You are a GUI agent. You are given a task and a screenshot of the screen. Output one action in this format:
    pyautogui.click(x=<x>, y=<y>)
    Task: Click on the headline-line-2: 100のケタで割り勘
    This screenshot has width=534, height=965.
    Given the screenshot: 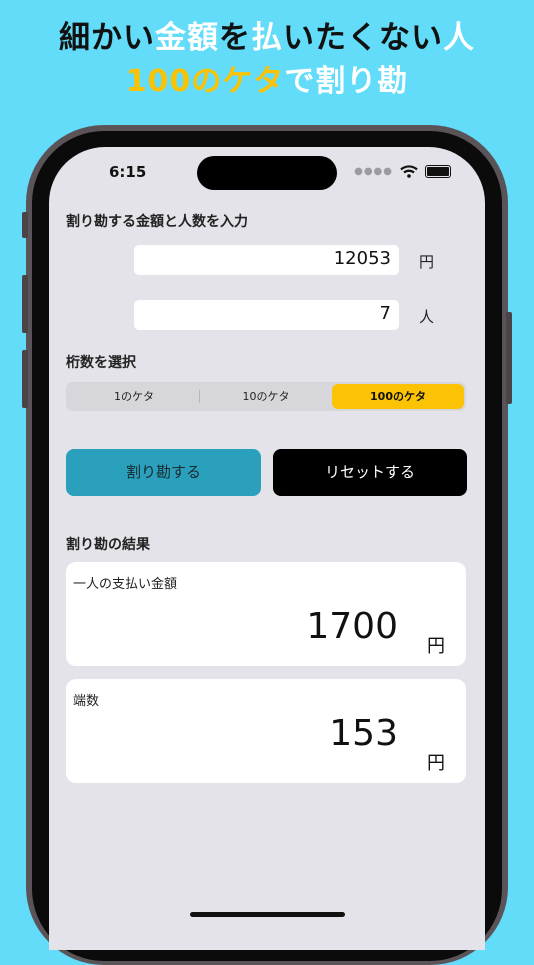 What is the action you would take?
    pyautogui.click(x=267, y=78)
    